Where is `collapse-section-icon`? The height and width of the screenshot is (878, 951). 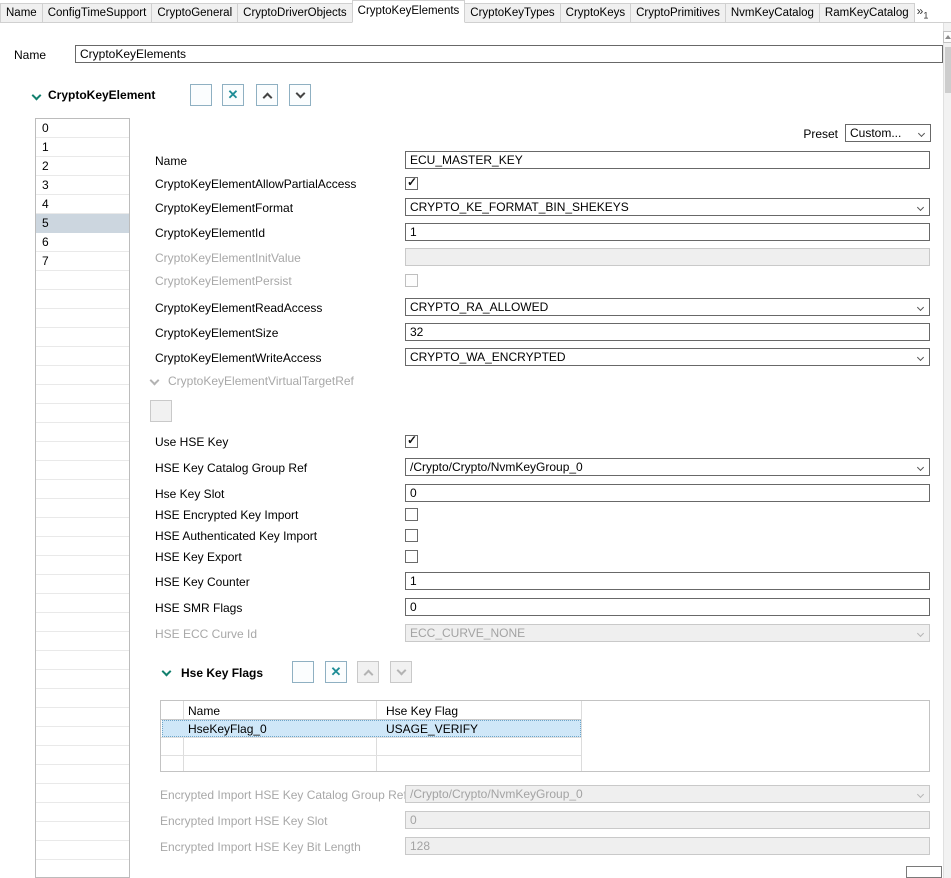 collapse-section-icon is located at coordinates (36, 95).